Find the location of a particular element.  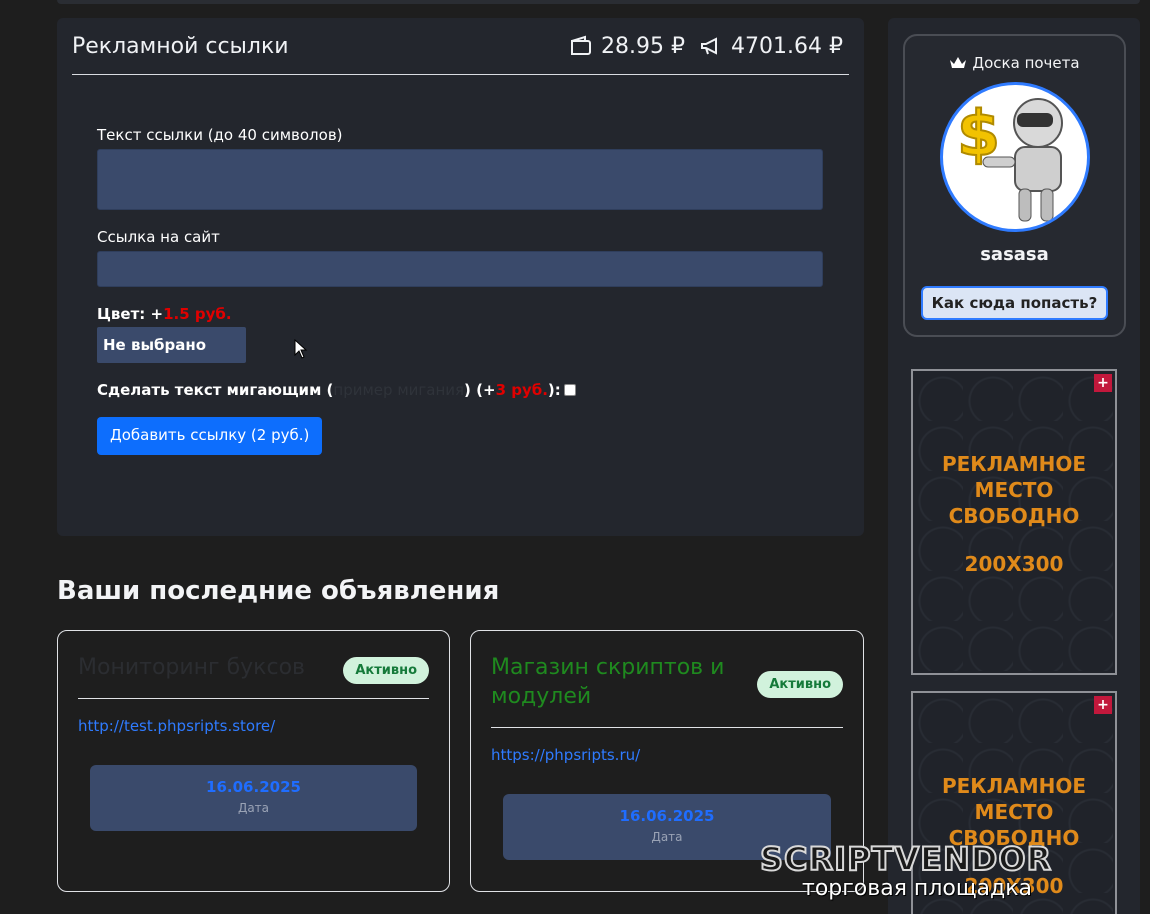

ad-url-link: https://phpsripts.ru/ is located at coordinates (565, 755).